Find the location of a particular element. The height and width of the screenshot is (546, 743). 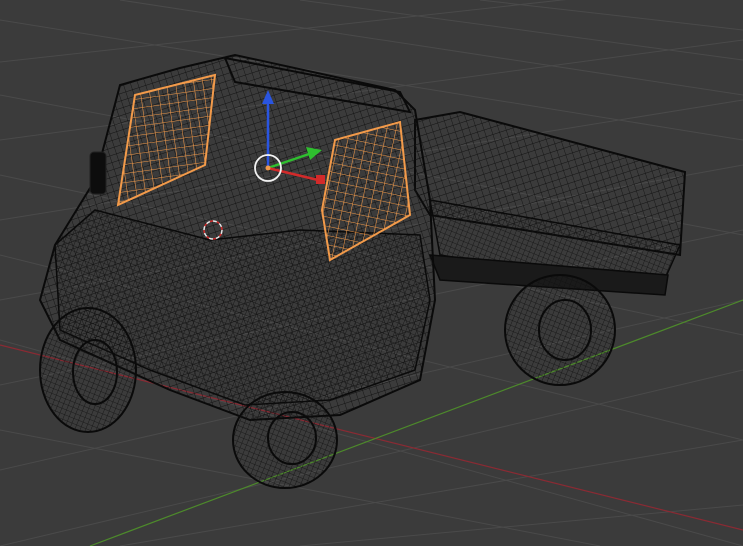

side-mirror is located at coordinates (98, 173).